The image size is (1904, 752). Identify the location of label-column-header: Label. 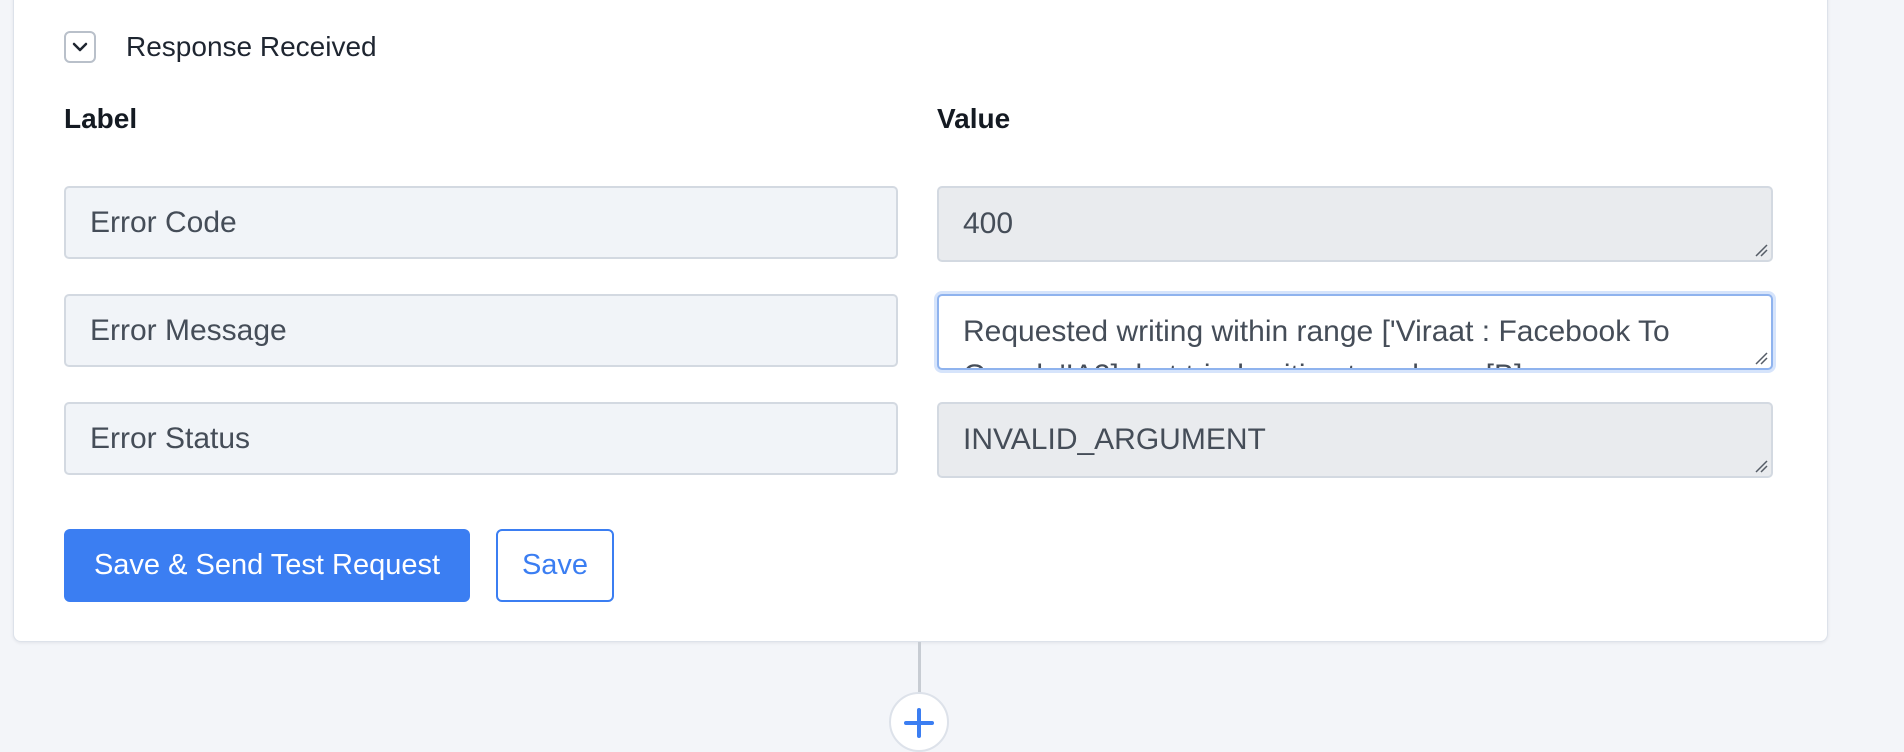
(101, 118).